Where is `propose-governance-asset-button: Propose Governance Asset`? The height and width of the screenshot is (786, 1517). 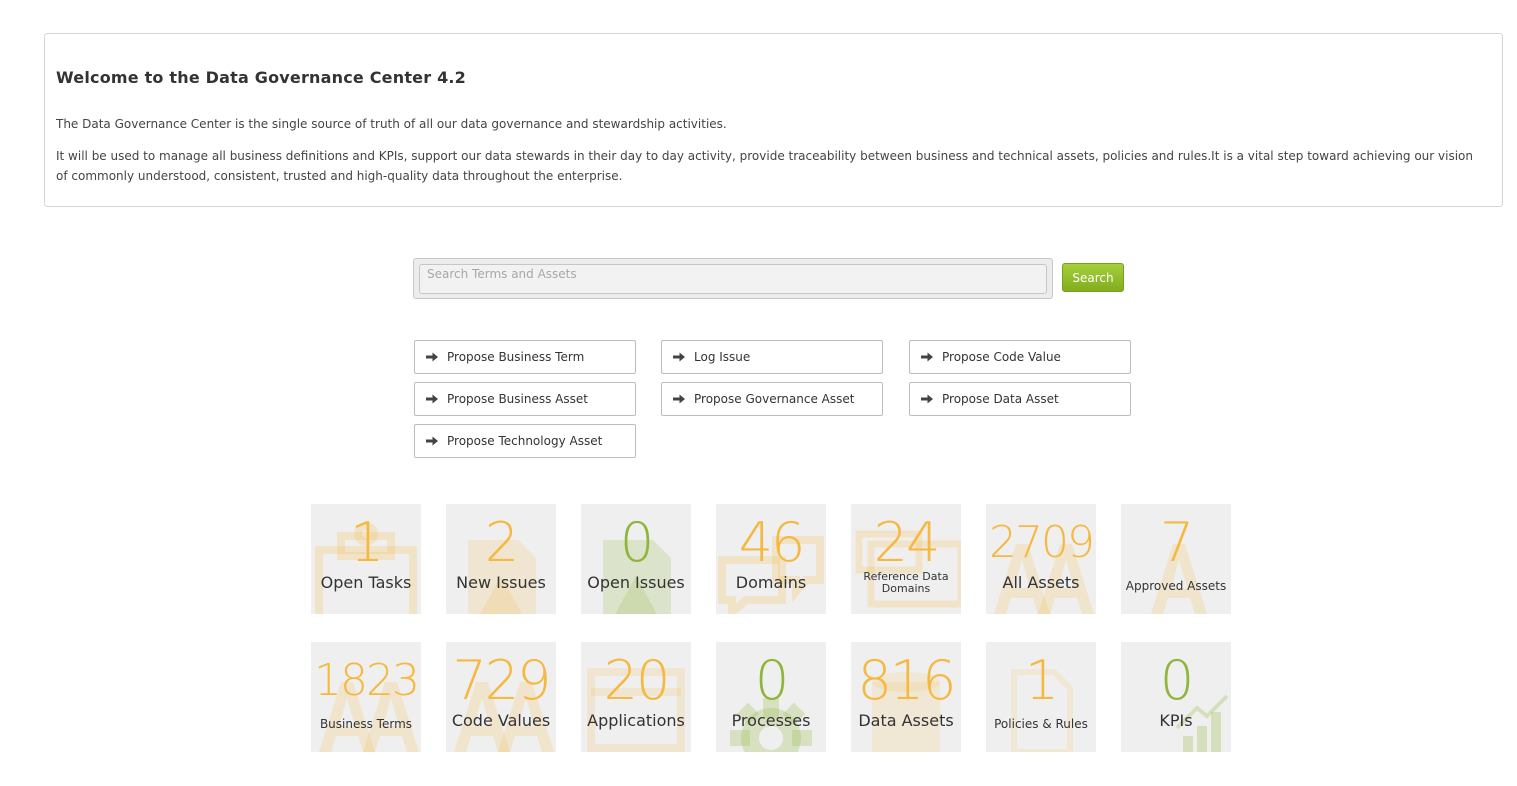 propose-governance-asset-button: Propose Governance Asset is located at coordinates (772, 399).